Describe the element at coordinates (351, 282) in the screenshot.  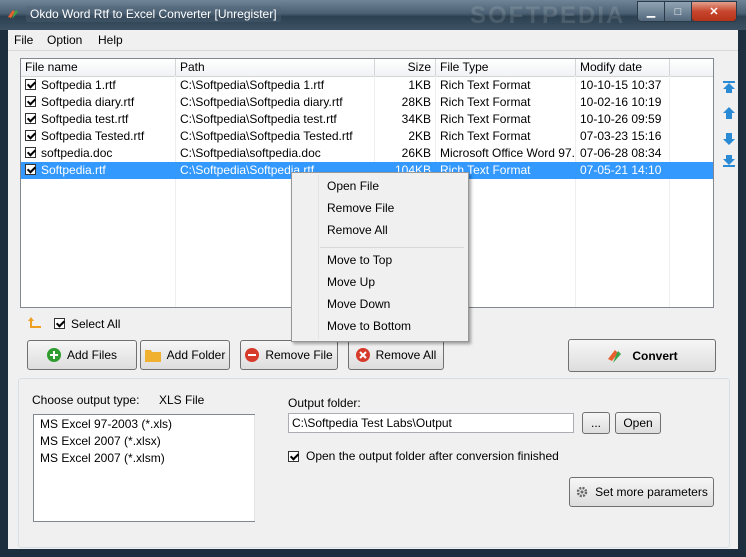
I see `menu-move-up: Move Up` at that location.